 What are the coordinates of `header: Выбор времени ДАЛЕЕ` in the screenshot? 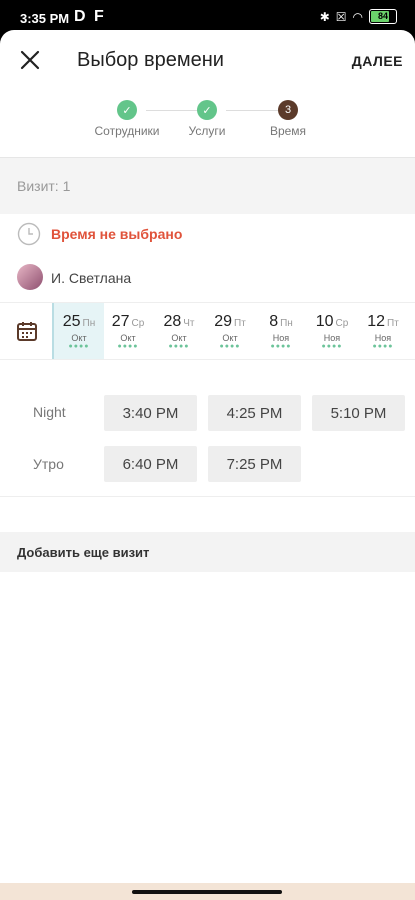 It's located at (207, 60).